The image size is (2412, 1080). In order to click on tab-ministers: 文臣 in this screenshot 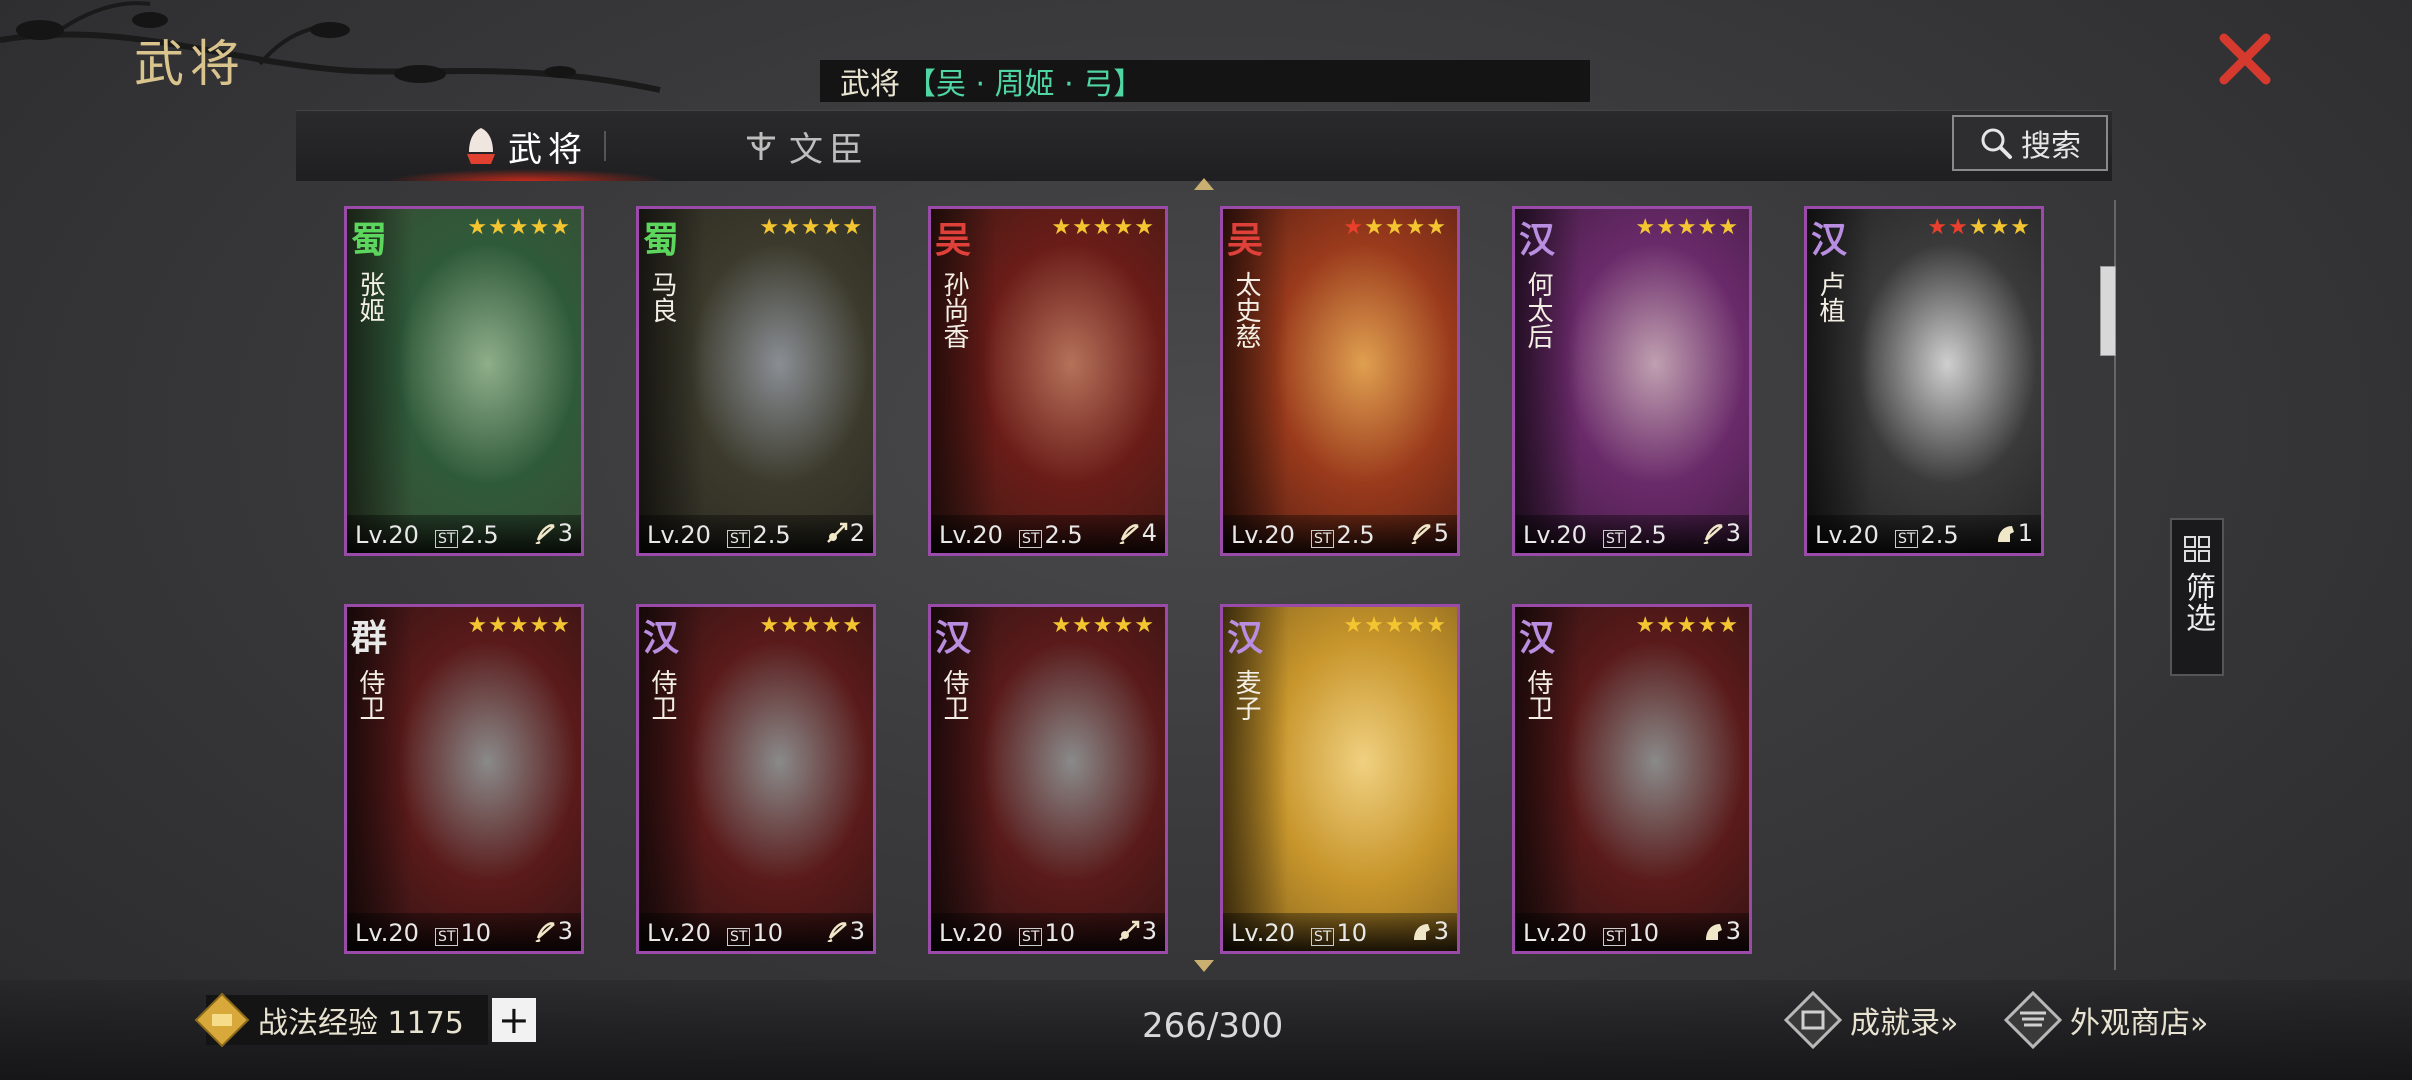, I will do `click(806, 146)`.